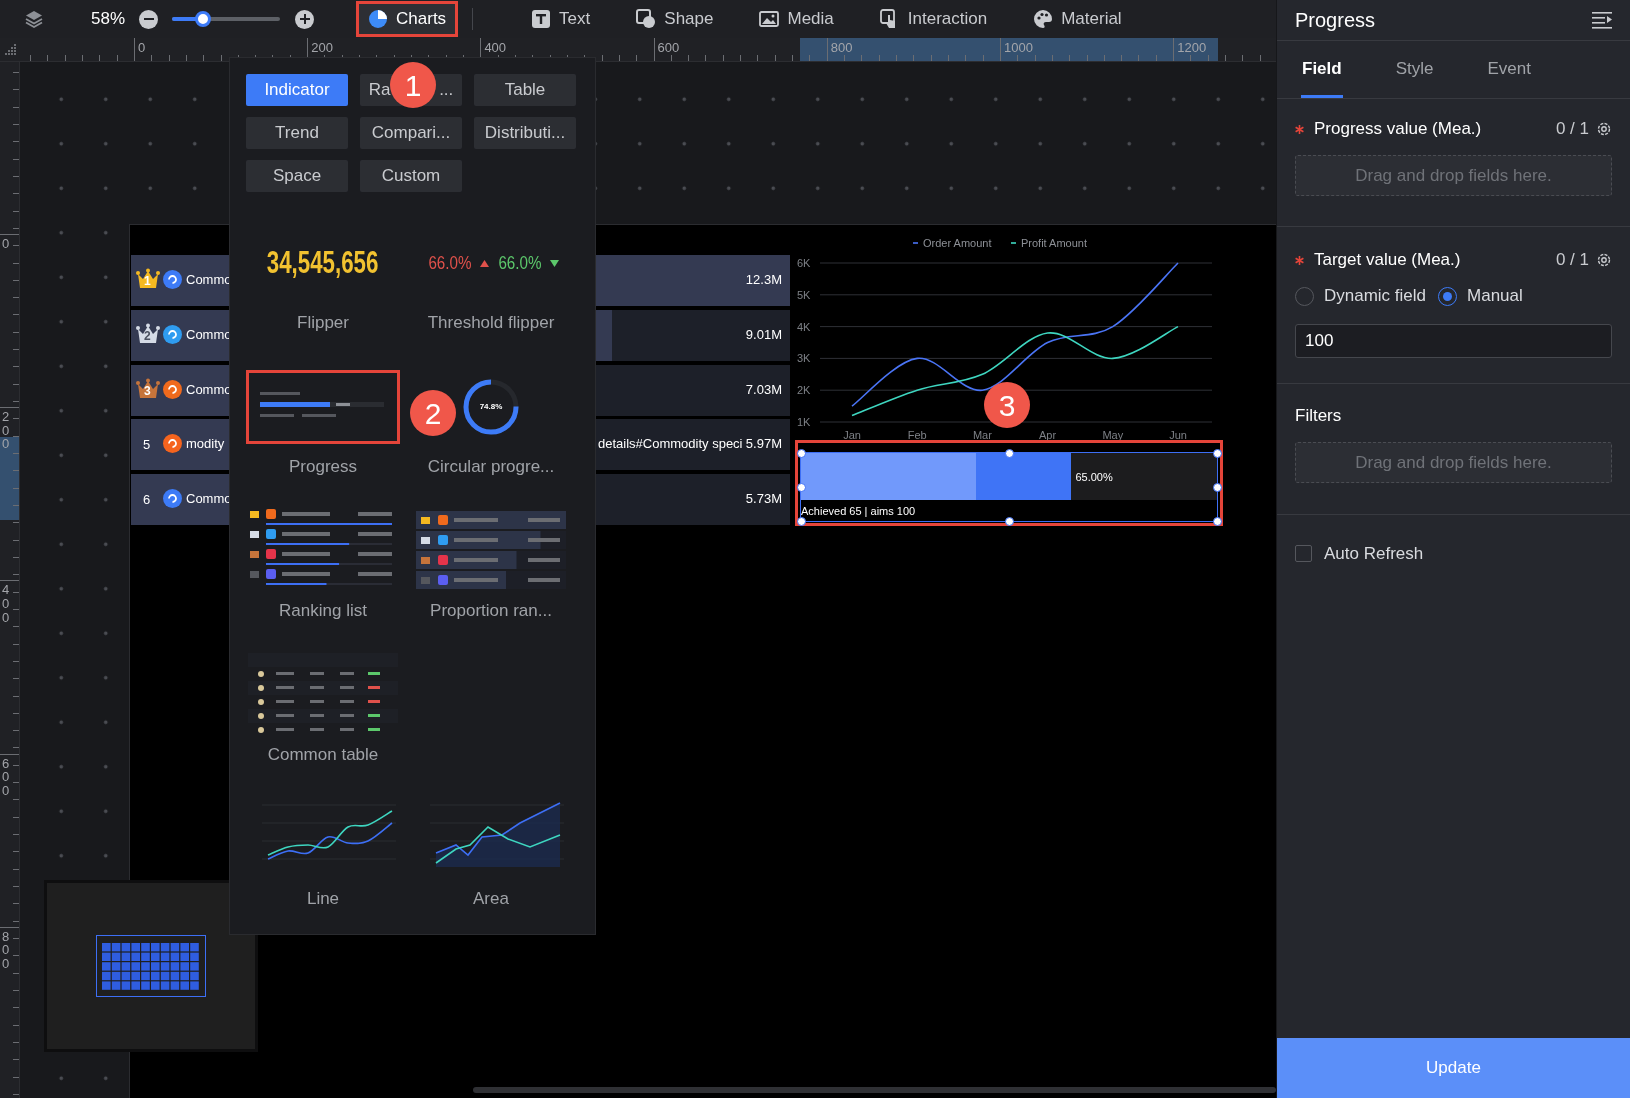 The image size is (1630, 1098). I want to click on rank-number: 5, so click(147, 445).